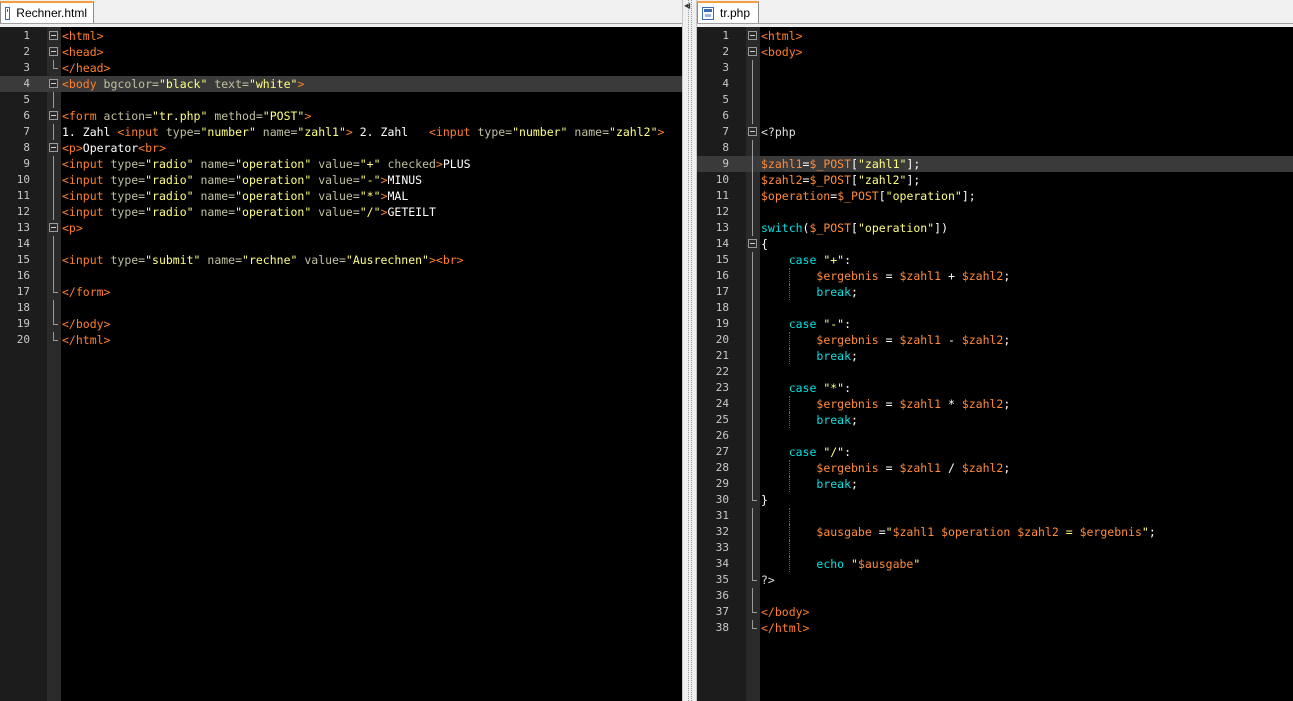 The height and width of the screenshot is (701, 1293). Describe the element at coordinates (23, 307) in the screenshot. I see `line-number: 18` at that location.